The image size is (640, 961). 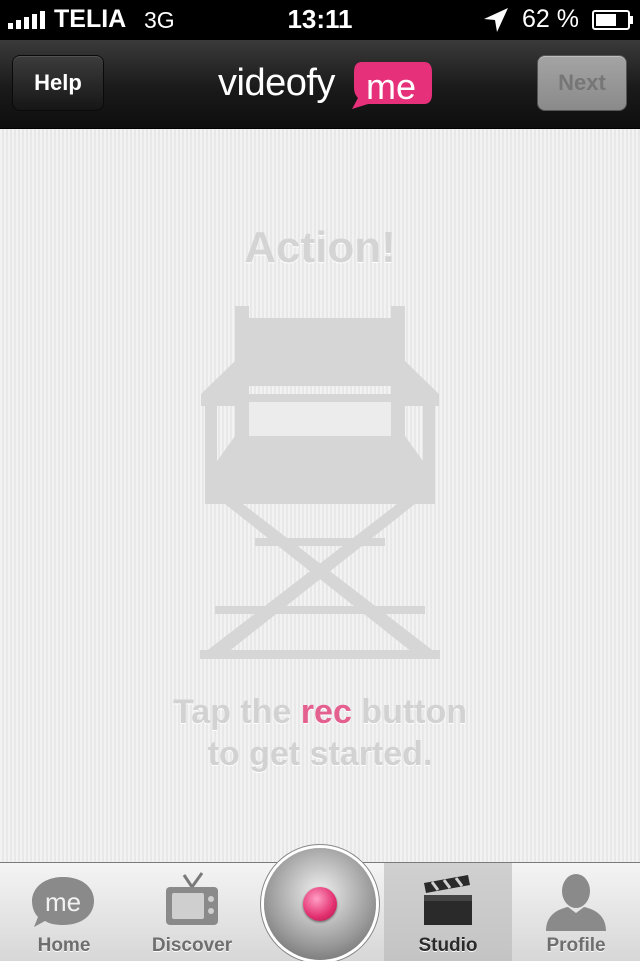 What do you see at coordinates (192, 945) in the screenshot?
I see `tab-discover-label: Discover` at bounding box center [192, 945].